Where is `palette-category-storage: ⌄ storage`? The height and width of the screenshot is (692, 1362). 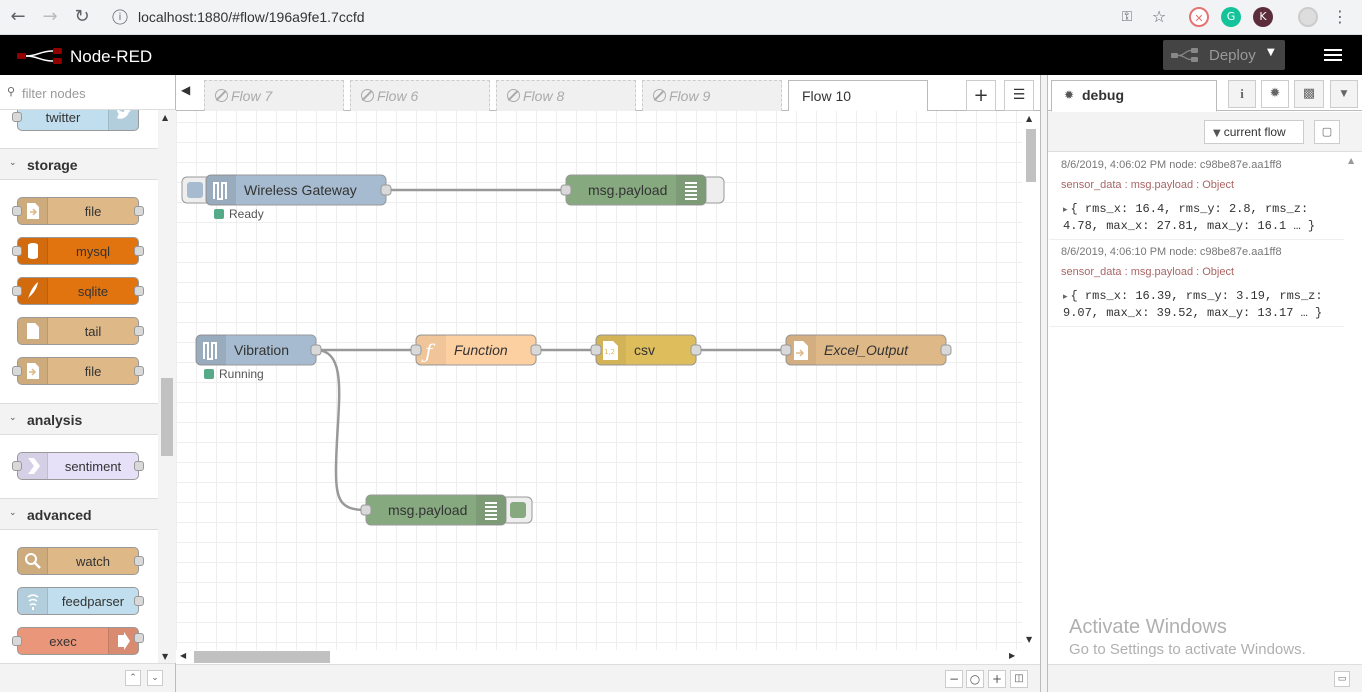 palette-category-storage: ⌄ storage is located at coordinates (79, 164).